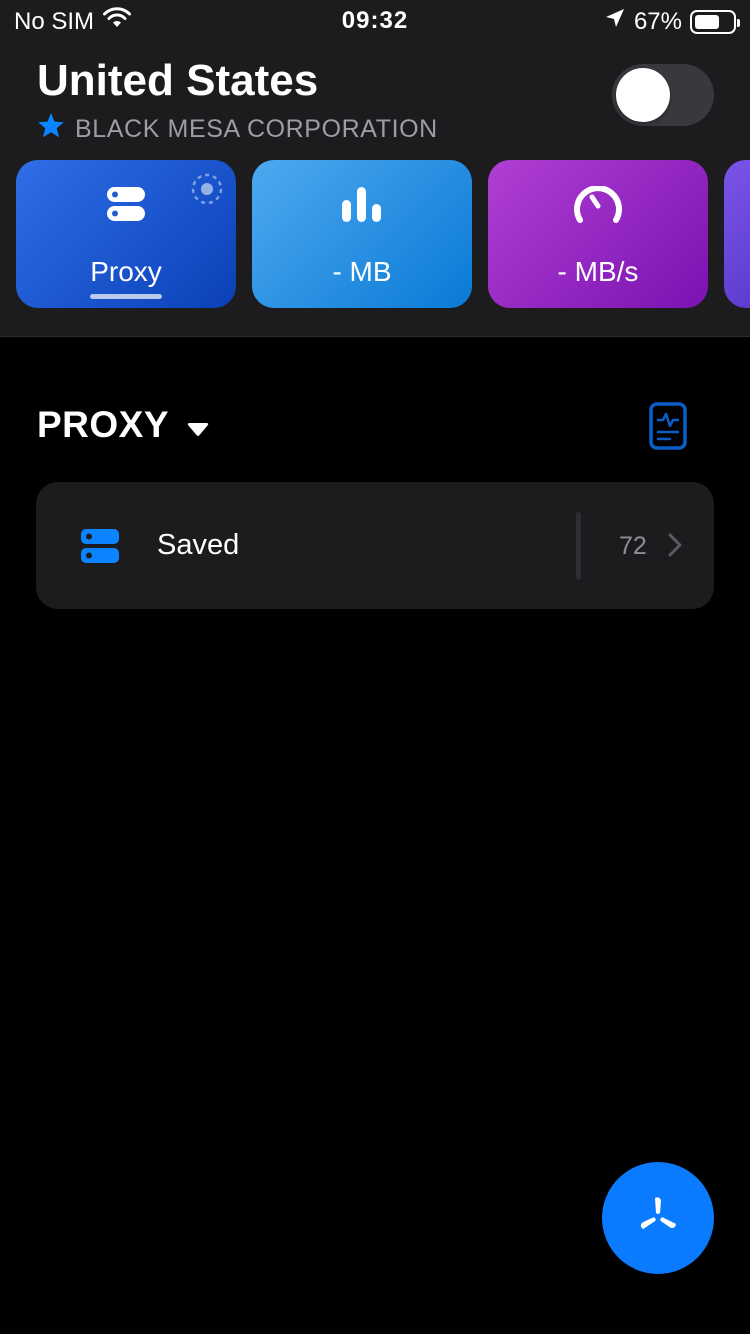  I want to click on status-right: 67%, so click(672, 21).